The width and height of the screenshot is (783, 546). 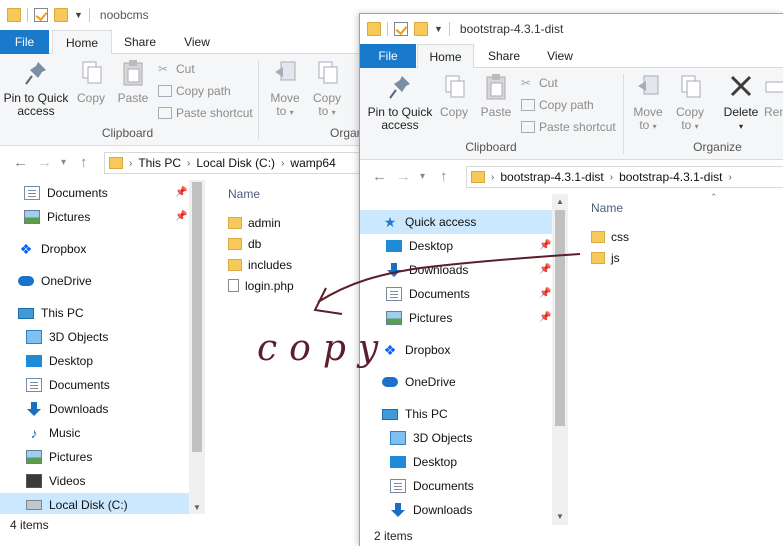 What do you see at coordinates (605, 257) in the screenshot?
I see `file-item-js: js` at bounding box center [605, 257].